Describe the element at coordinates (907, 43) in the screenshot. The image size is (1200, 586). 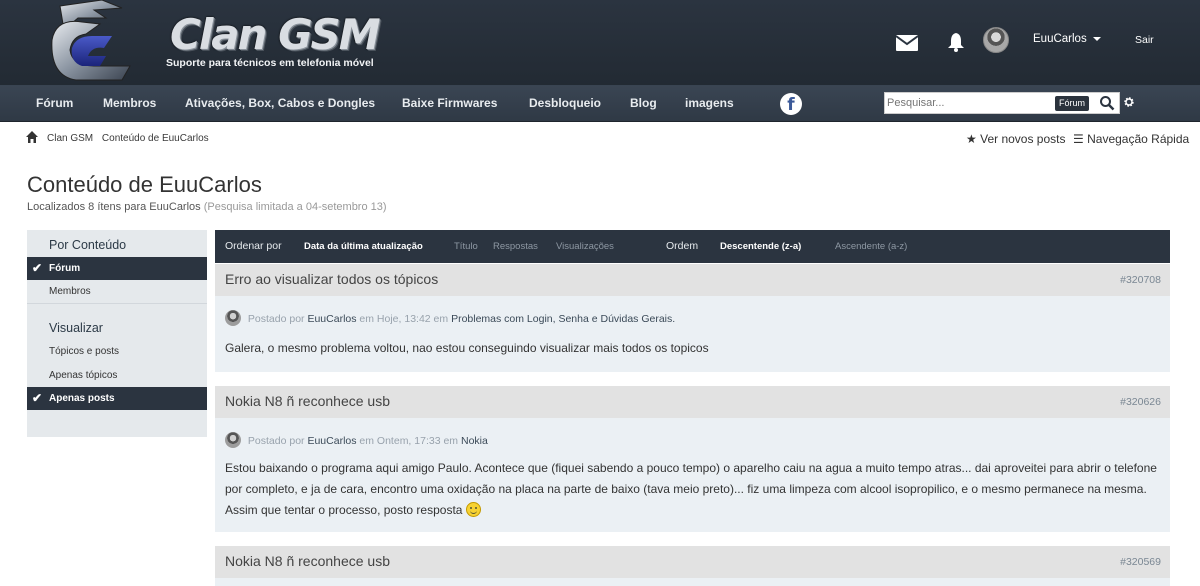
I see `envelope-icon` at that location.